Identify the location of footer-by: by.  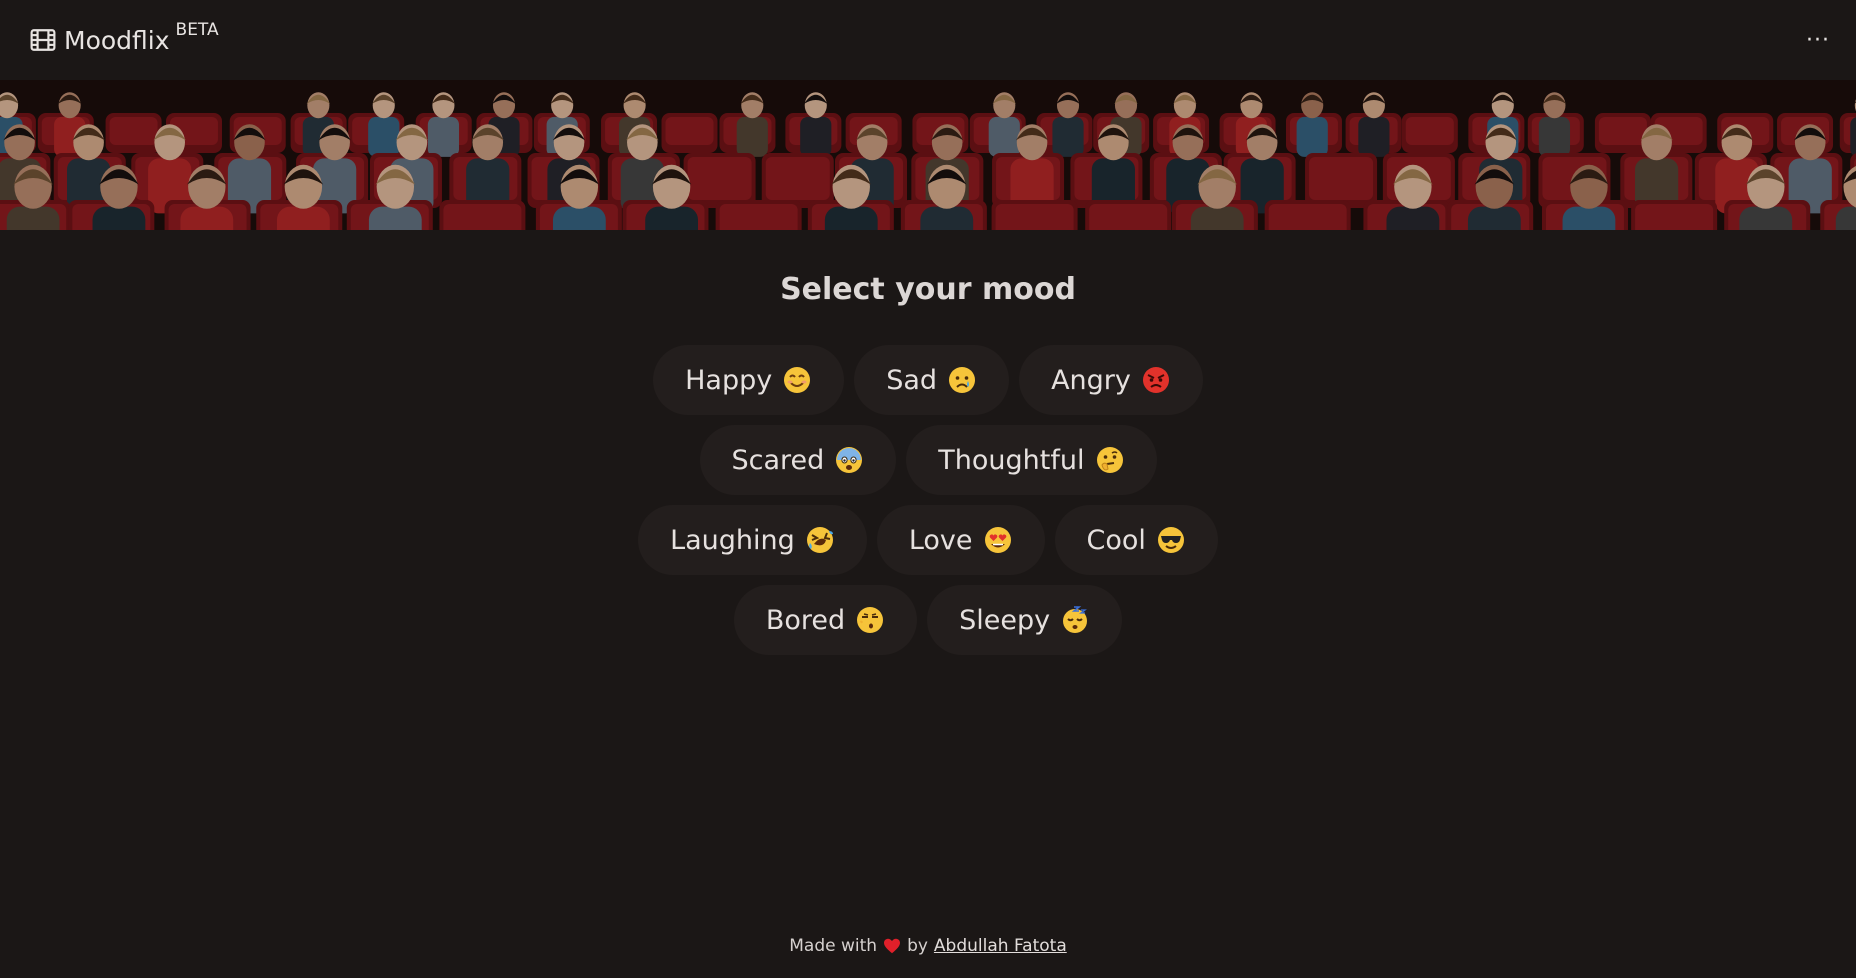
(917, 946).